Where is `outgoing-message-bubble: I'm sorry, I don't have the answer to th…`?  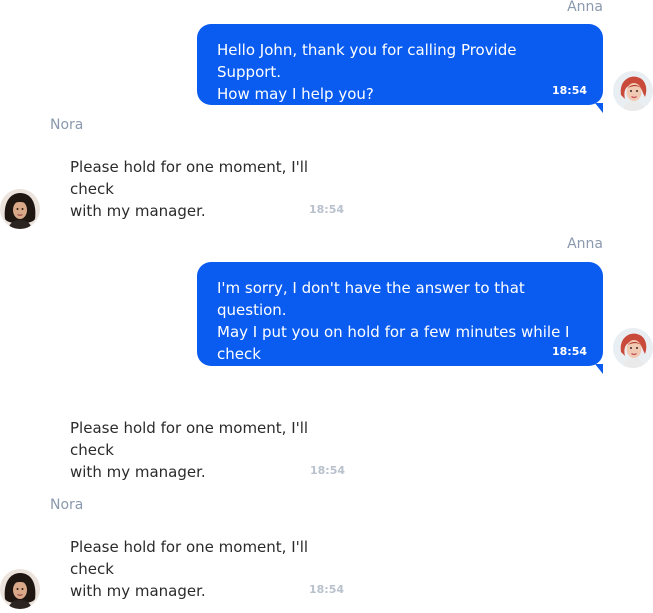 outgoing-message-bubble: I'm sorry, I don't have the answer to th… is located at coordinates (400, 323).